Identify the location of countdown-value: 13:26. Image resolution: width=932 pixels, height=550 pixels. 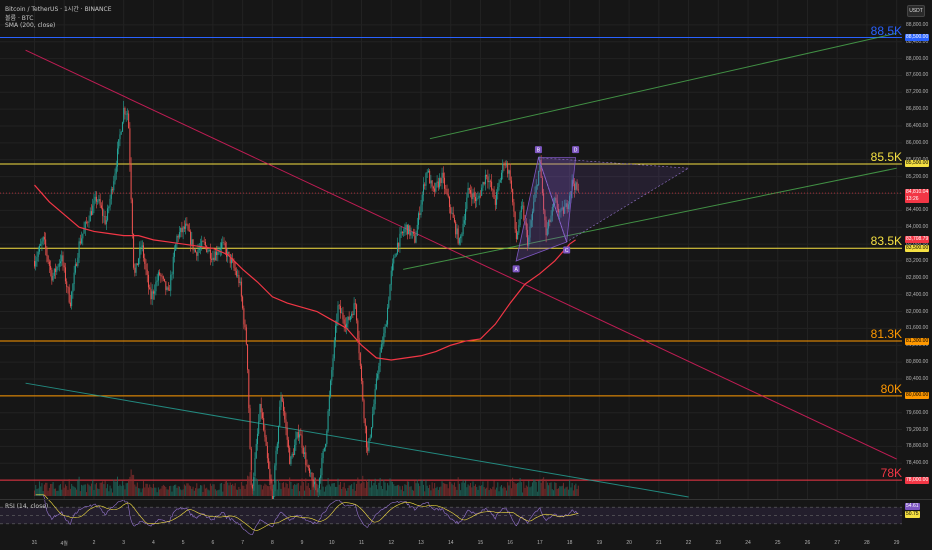
(912, 199).